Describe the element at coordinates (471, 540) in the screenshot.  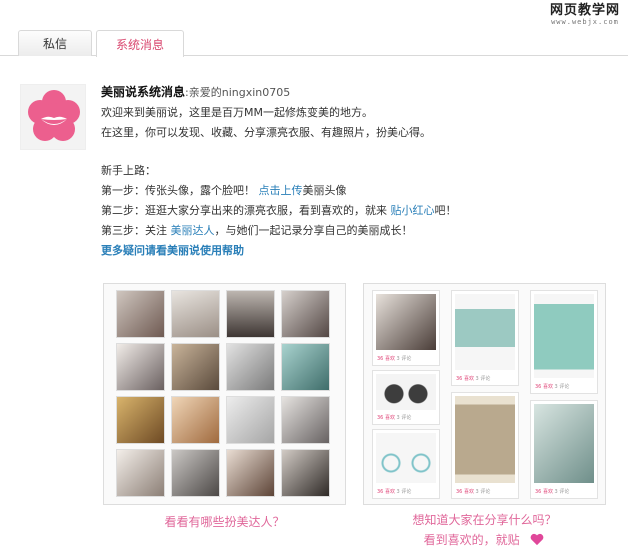
I see `shared-caption-text: 看到喜欢的，就贴` at that location.